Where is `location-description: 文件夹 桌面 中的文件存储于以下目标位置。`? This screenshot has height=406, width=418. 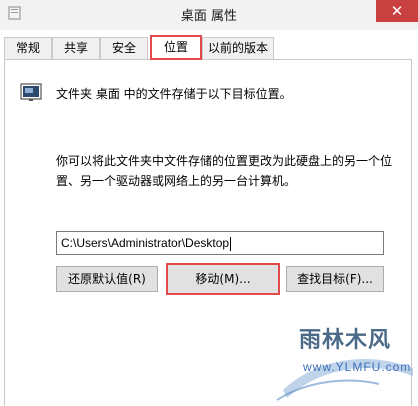
location-description: 文件夹 桌面 中的文件存储于以下目标位置。 is located at coordinates (174, 94).